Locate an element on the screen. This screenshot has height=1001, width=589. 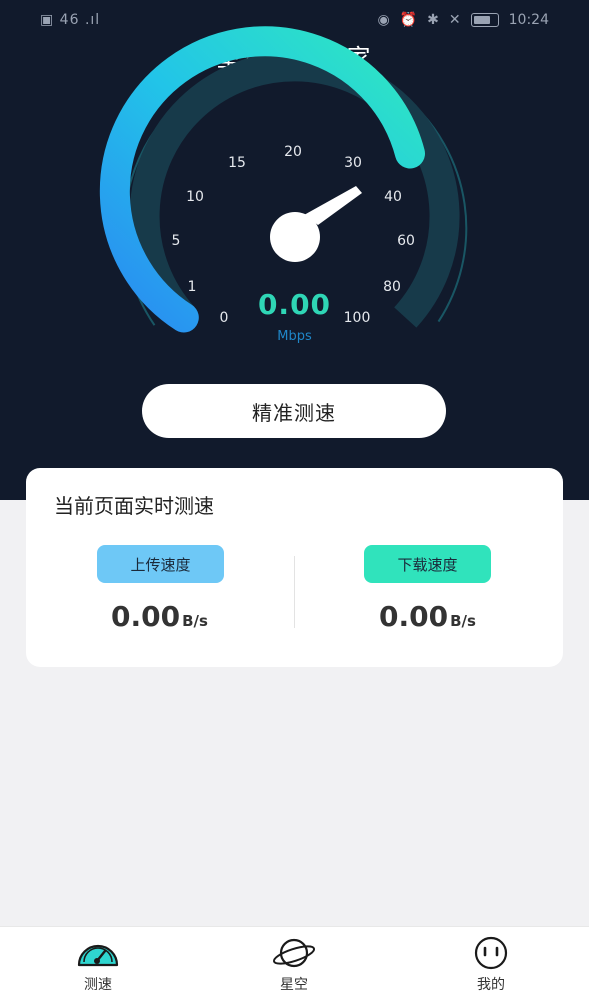
nav-item-mine: 我的 is located at coordinates (491, 964).